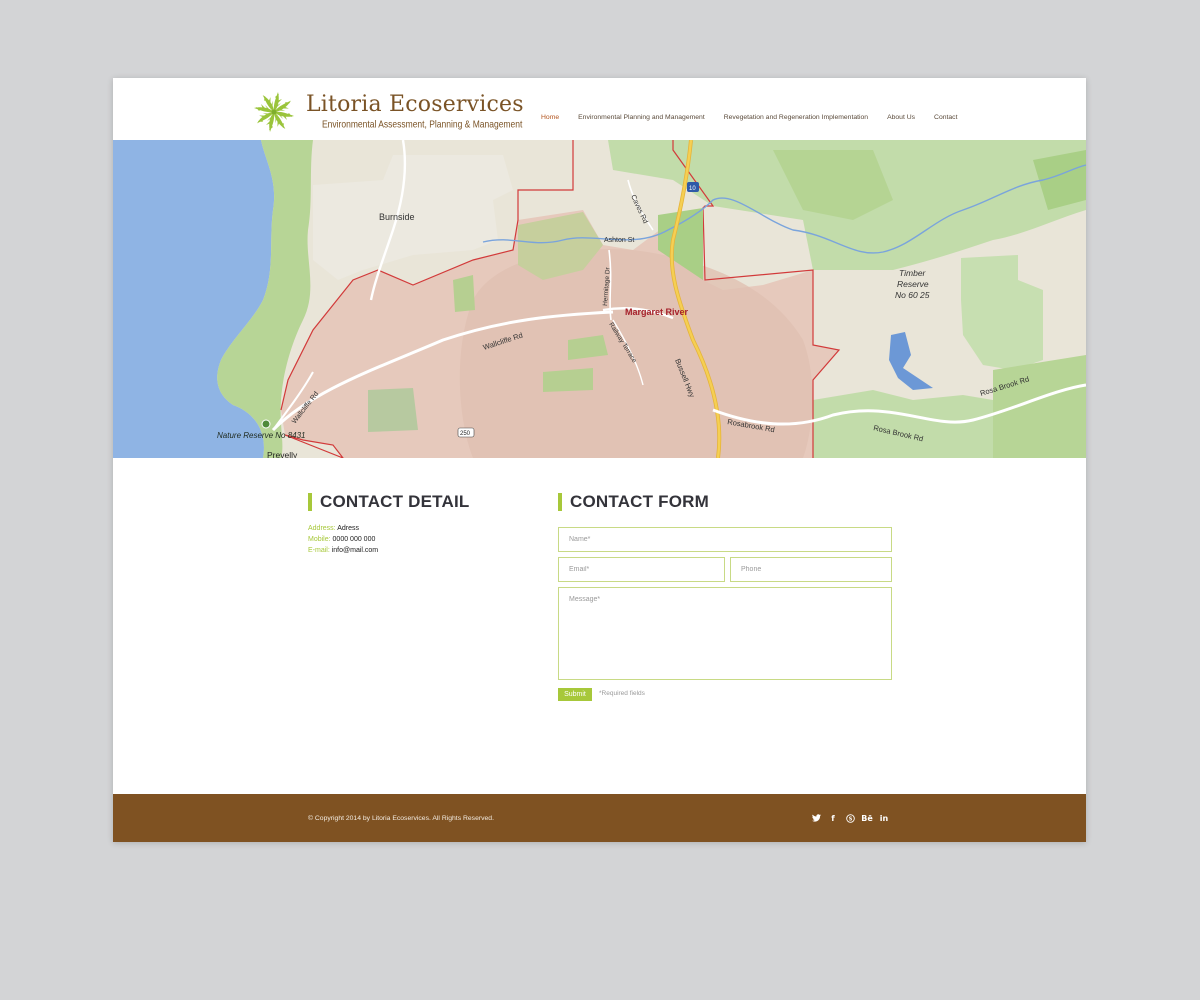 This screenshot has height=1000, width=1200. What do you see at coordinates (867, 818) in the screenshot?
I see `behance-icon: Bē` at bounding box center [867, 818].